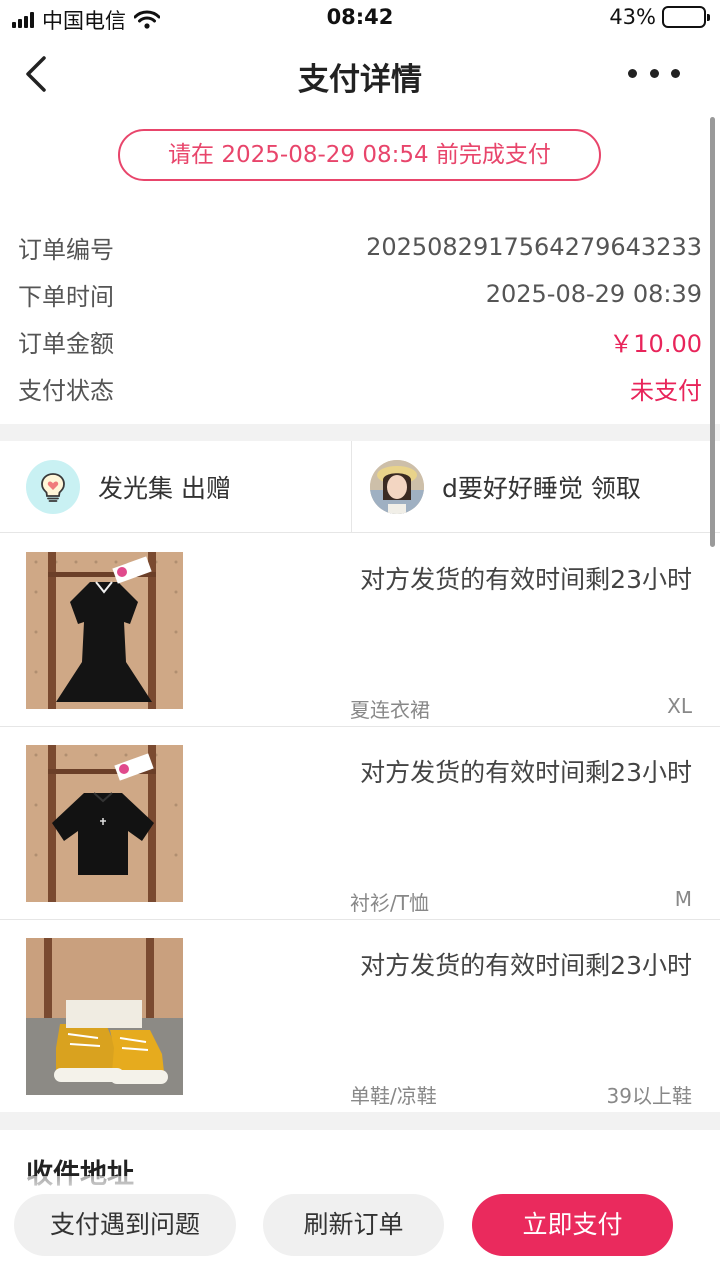 The height and width of the screenshot is (1280, 720). What do you see at coordinates (666, 390) in the screenshot?
I see `payment-status-value: 未支付` at bounding box center [666, 390].